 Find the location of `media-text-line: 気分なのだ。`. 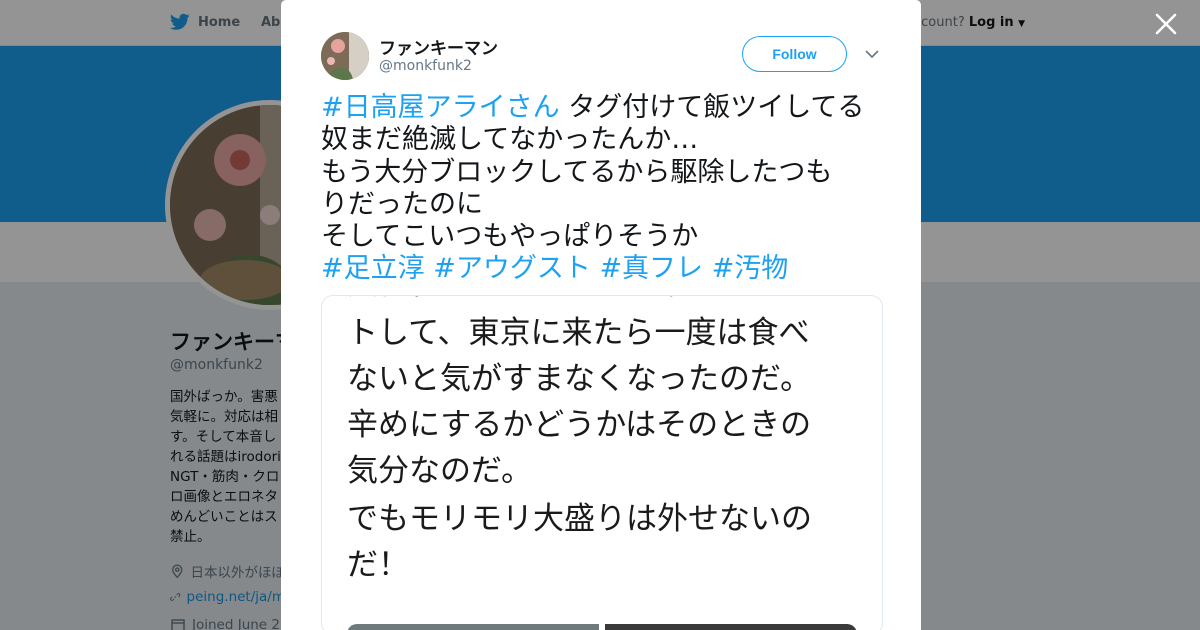

media-text-line: 気分なのだ。 is located at coordinates (440, 471).